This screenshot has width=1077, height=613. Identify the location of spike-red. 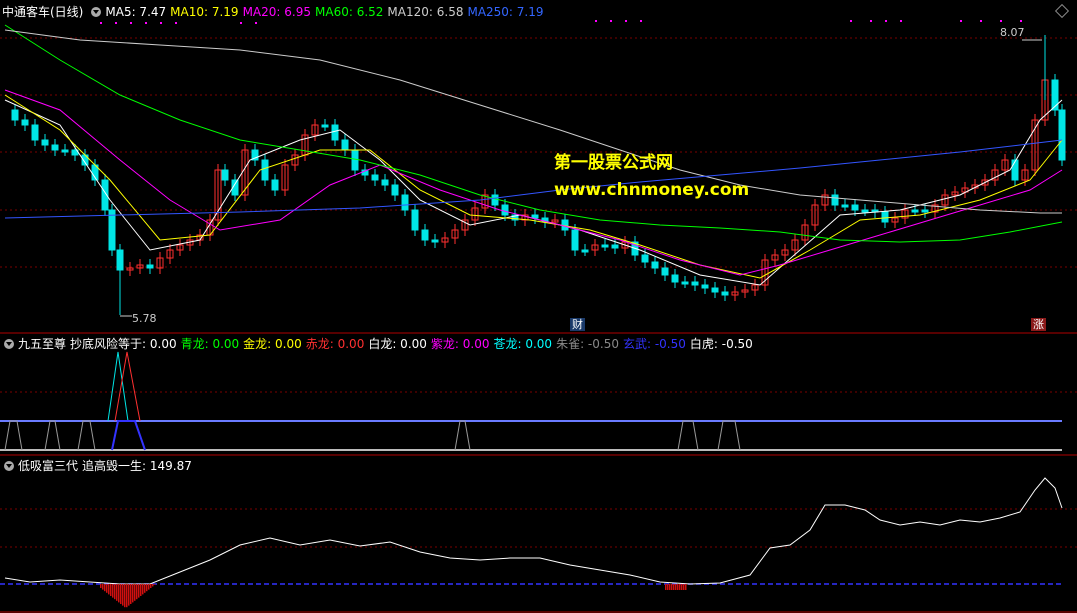
(127, 386).